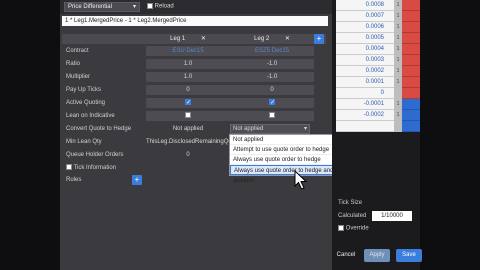 The height and width of the screenshot is (270, 480). I want to click on ladder-row: 0.0003 1, so click(378, 60).